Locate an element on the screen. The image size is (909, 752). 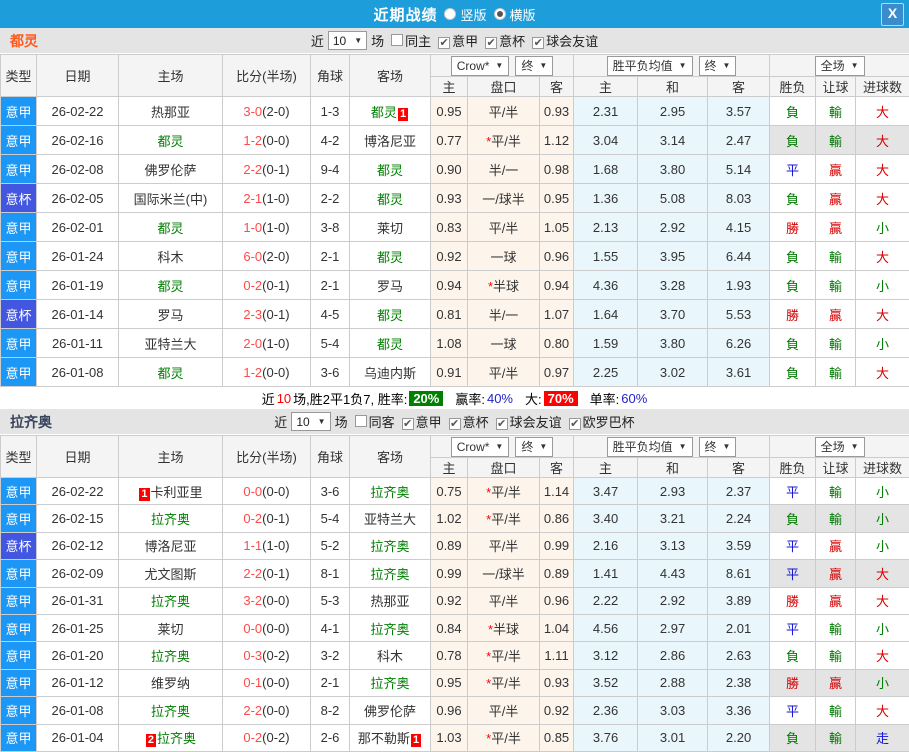
summary-prefix: 近 is located at coordinates (268, 398).